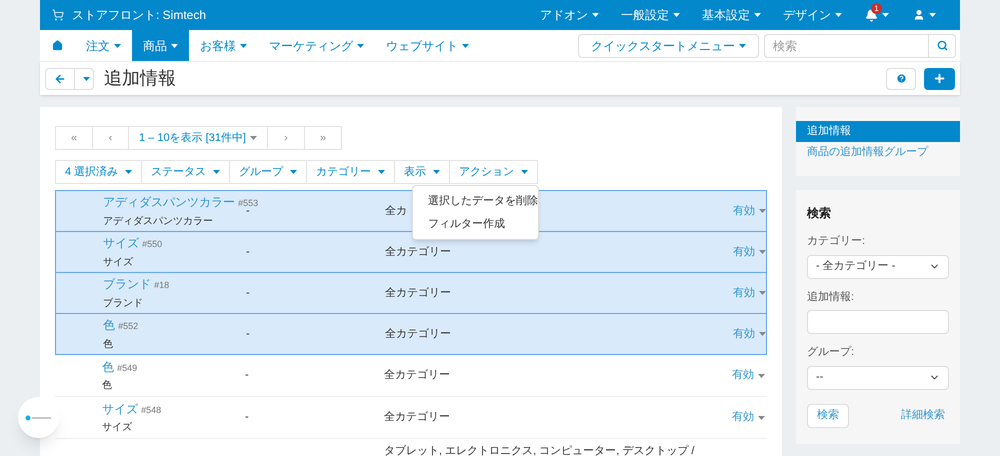  What do you see at coordinates (169, 202) in the screenshot?
I see `feature-name-link: アディダスパンツカラー` at bounding box center [169, 202].